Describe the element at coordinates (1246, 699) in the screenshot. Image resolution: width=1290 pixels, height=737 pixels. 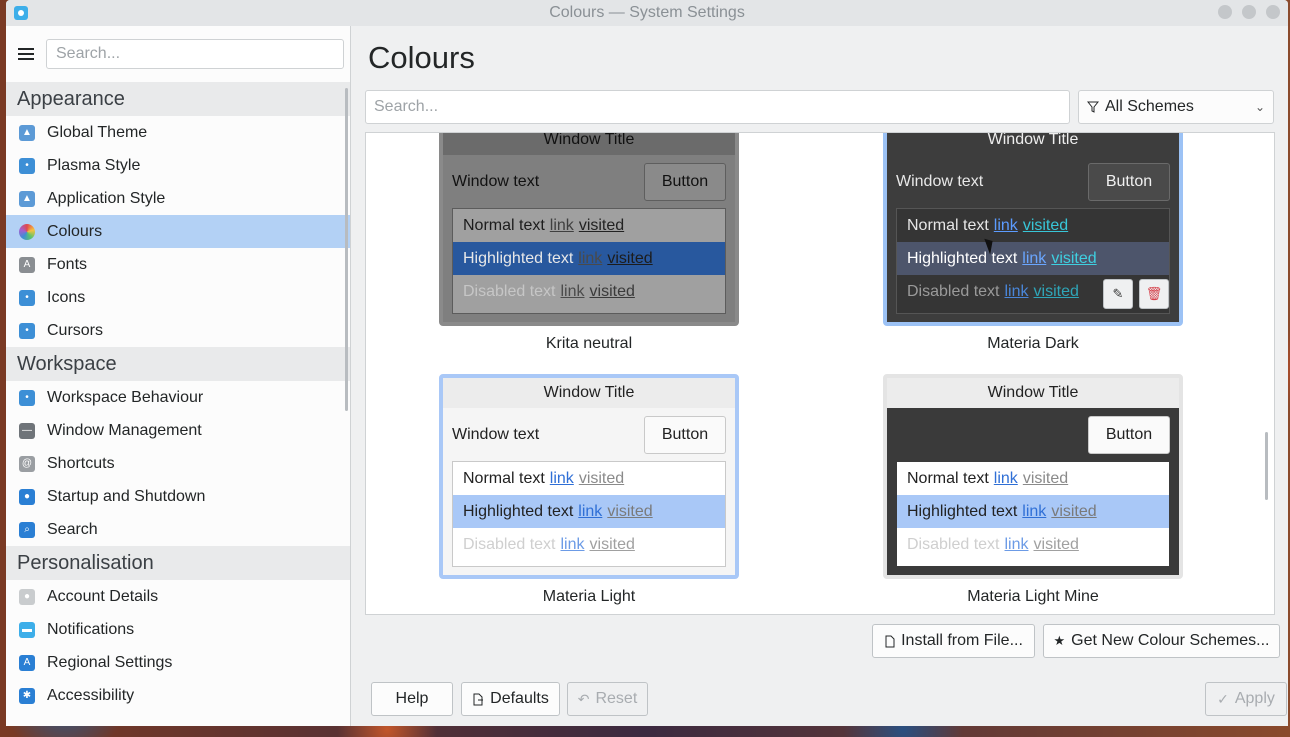
I see `apply-button: ✓ Apply` at that location.